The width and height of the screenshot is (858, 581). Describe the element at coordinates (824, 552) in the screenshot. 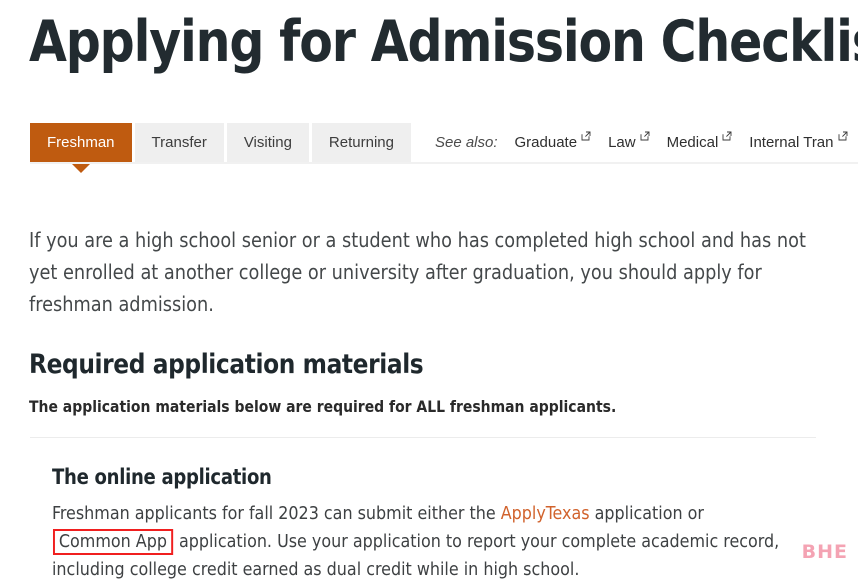

I see `watermark: BHE` at that location.